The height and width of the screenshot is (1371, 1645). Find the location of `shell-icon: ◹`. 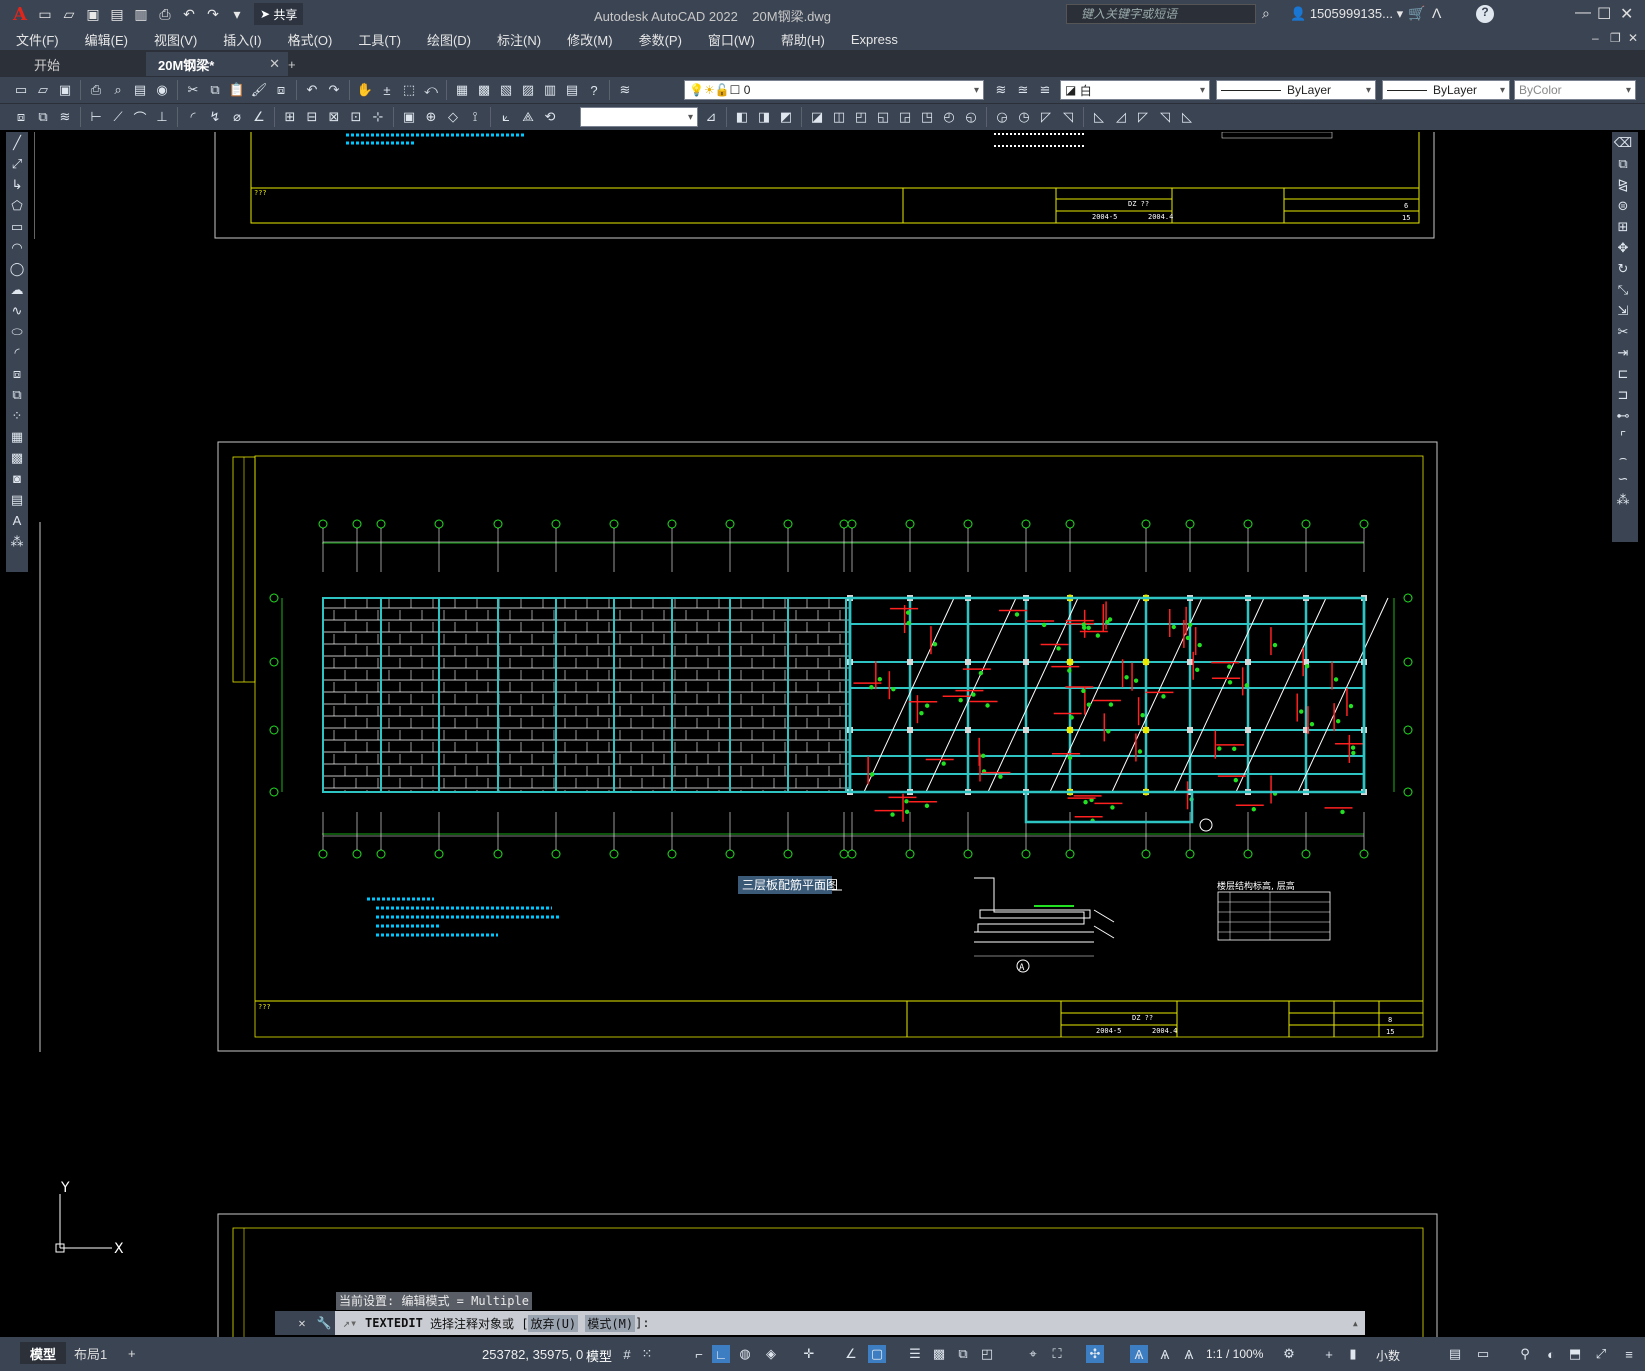

shell-icon: ◹ is located at coordinates (1068, 117).